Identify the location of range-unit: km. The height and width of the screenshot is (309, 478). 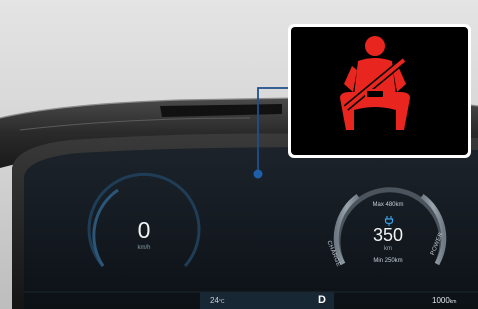
(388, 249).